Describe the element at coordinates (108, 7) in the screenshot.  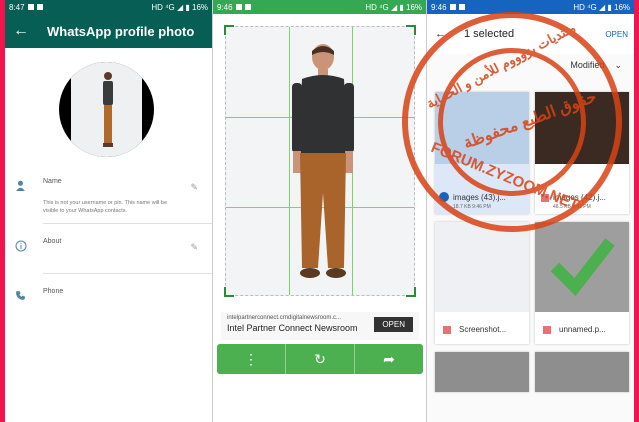
I see `status-bar: 8:47 HD ⁴G ◢ ▮ 16%` at that location.